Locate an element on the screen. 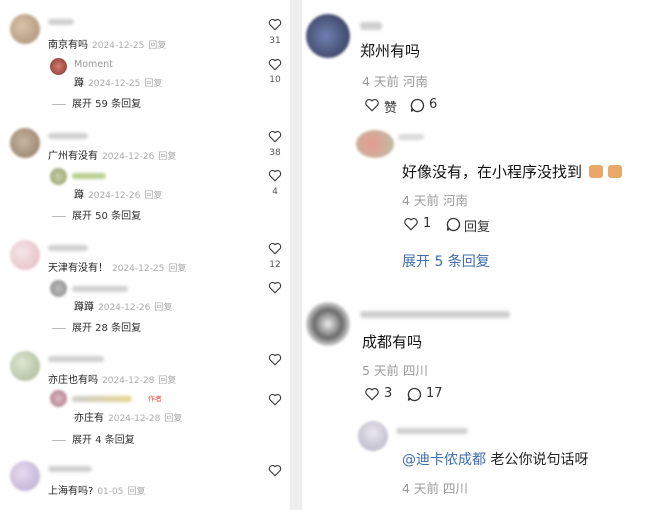  comment-text: 上海有吗? 01-05 回复 is located at coordinates (97, 491).